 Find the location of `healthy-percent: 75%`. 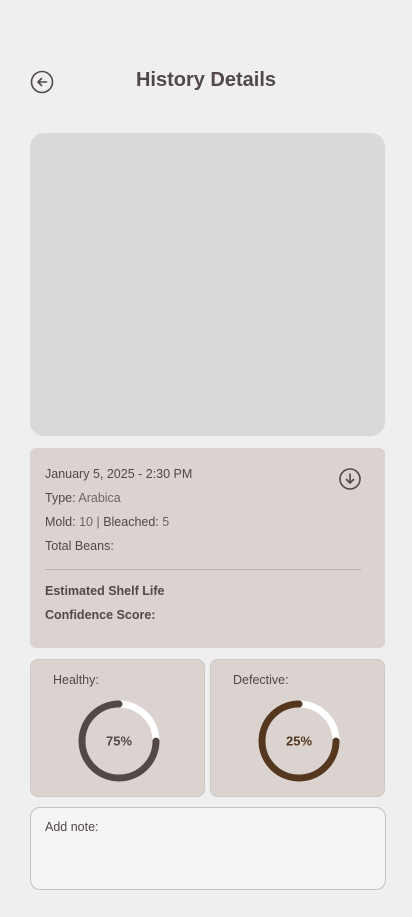

healthy-percent: 75% is located at coordinates (119, 741).